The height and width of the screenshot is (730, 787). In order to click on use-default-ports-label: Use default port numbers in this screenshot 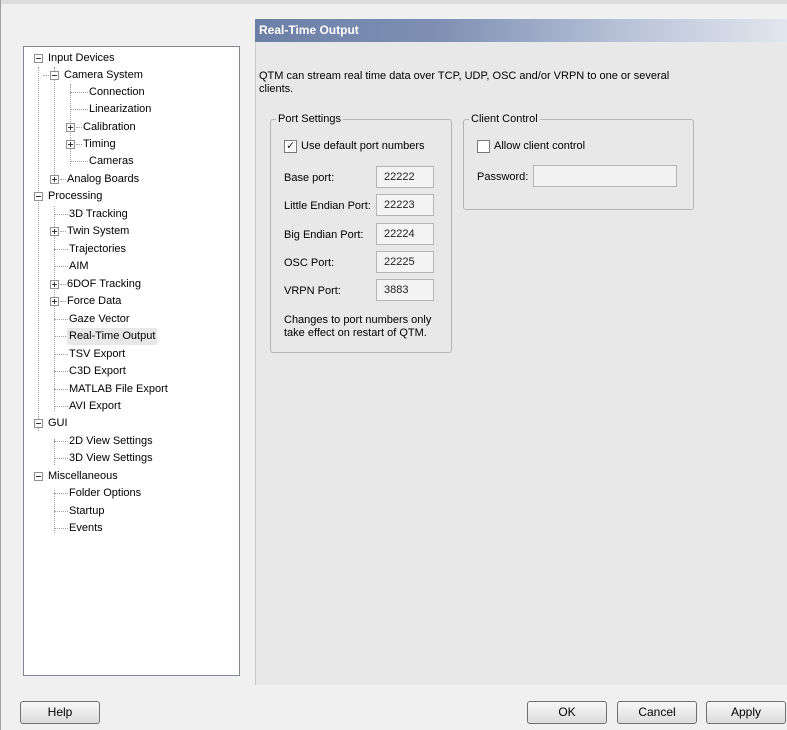, I will do `click(363, 146)`.